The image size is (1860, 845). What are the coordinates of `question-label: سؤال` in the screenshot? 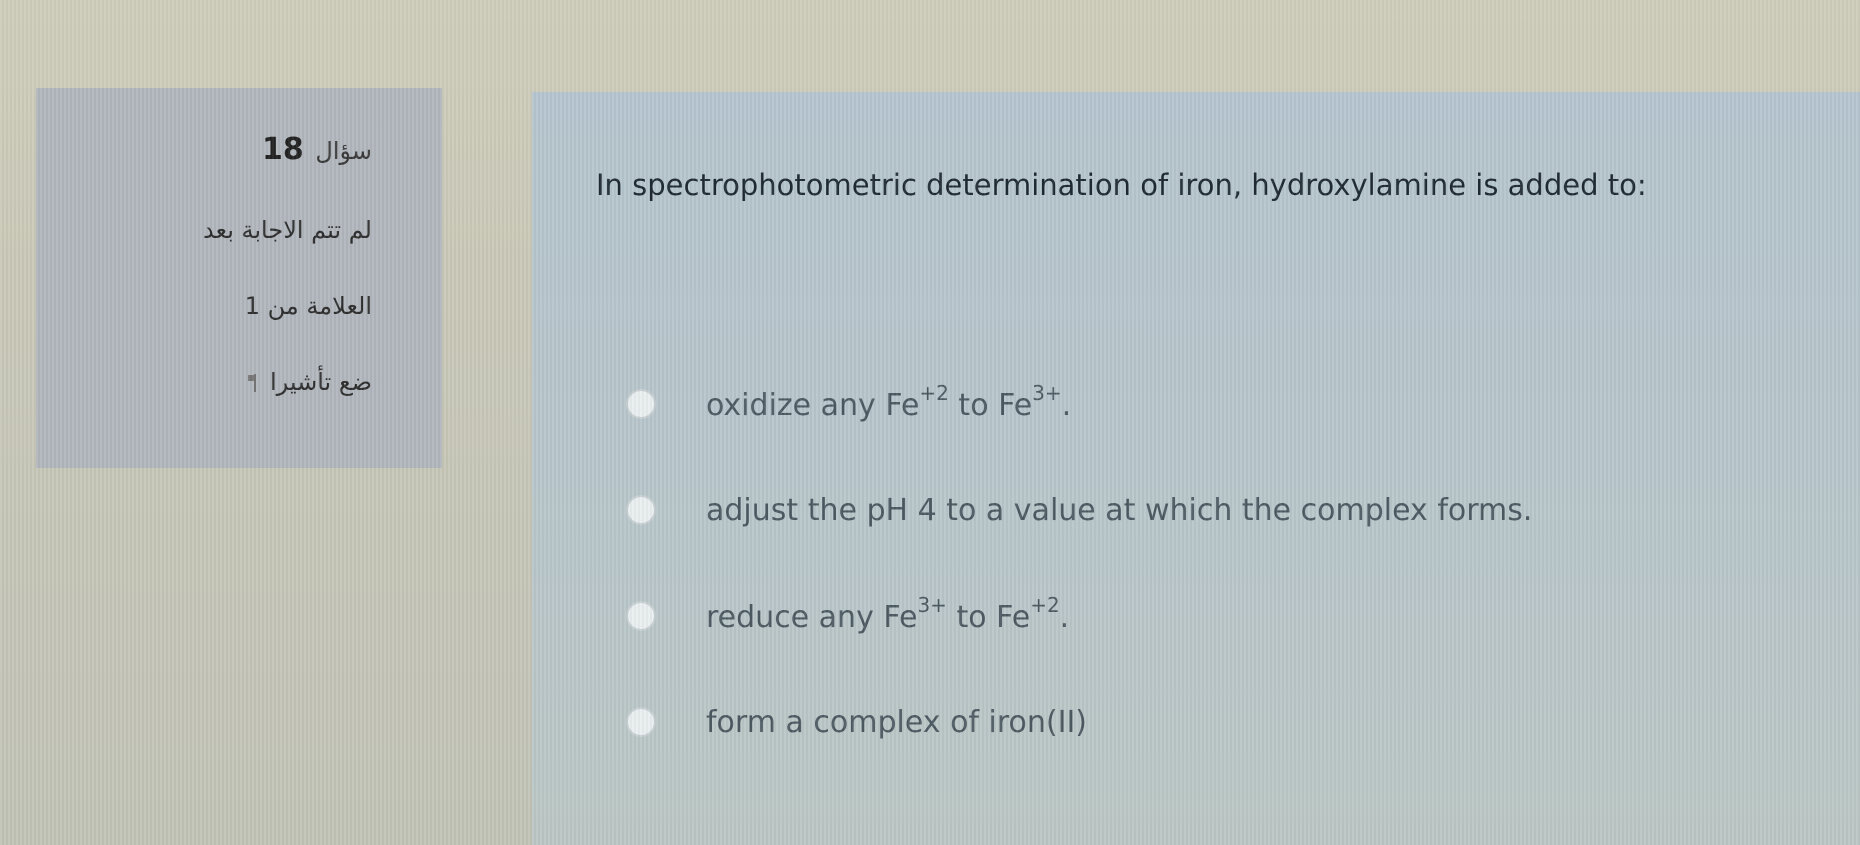 It's located at (343, 151).